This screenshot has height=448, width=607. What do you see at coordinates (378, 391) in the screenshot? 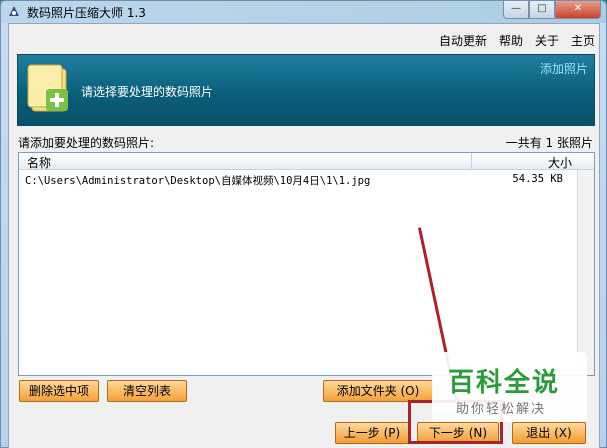
I see `add-folder-button: 添加文件夹 (O)` at bounding box center [378, 391].